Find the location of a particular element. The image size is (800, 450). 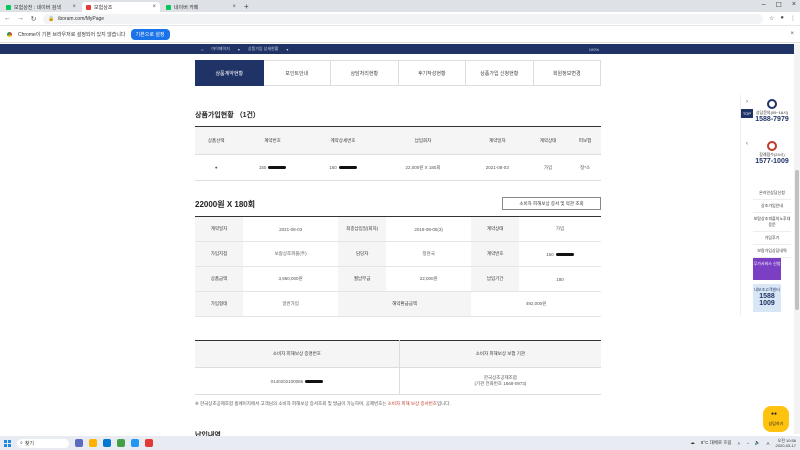

windows-start-icon is located at coordinates (7, 443).